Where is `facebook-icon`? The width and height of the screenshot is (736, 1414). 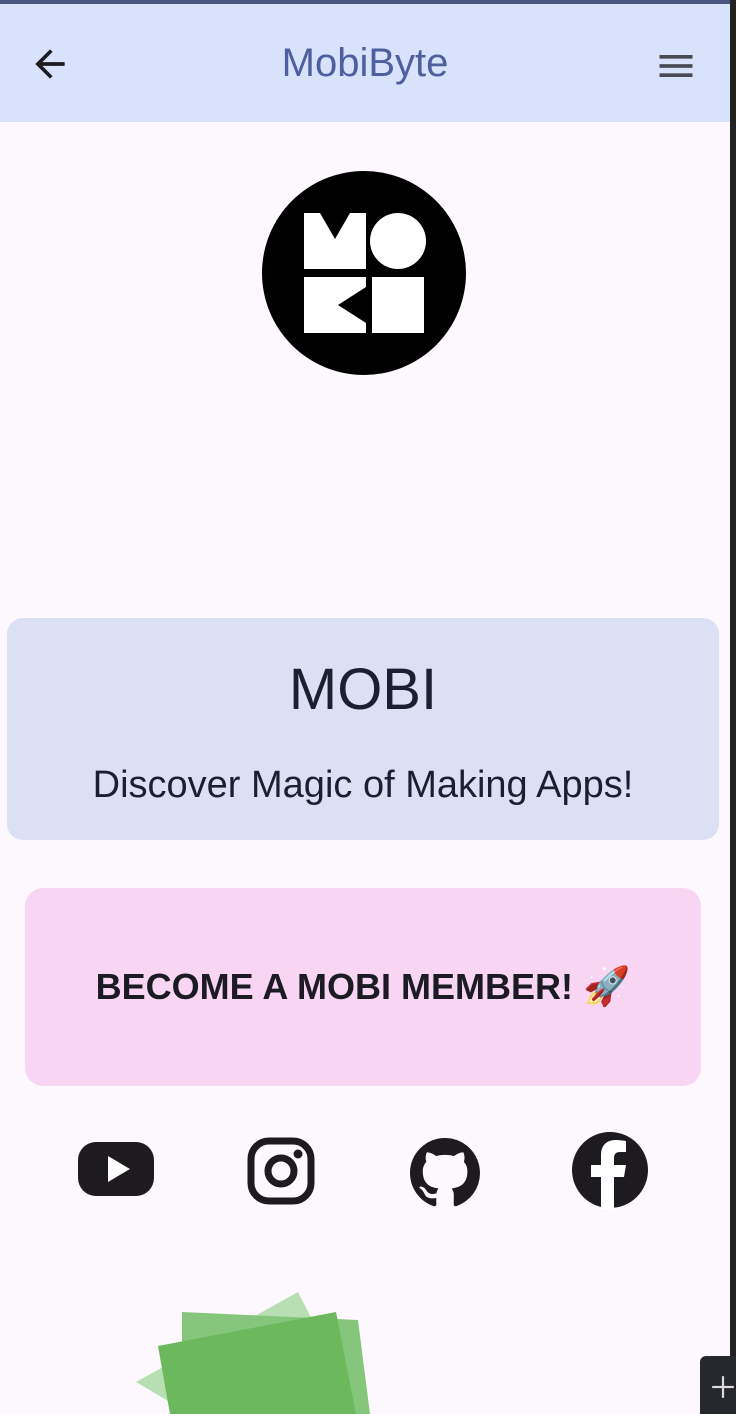 facebook-icon is located at coordinates (610, 1170).